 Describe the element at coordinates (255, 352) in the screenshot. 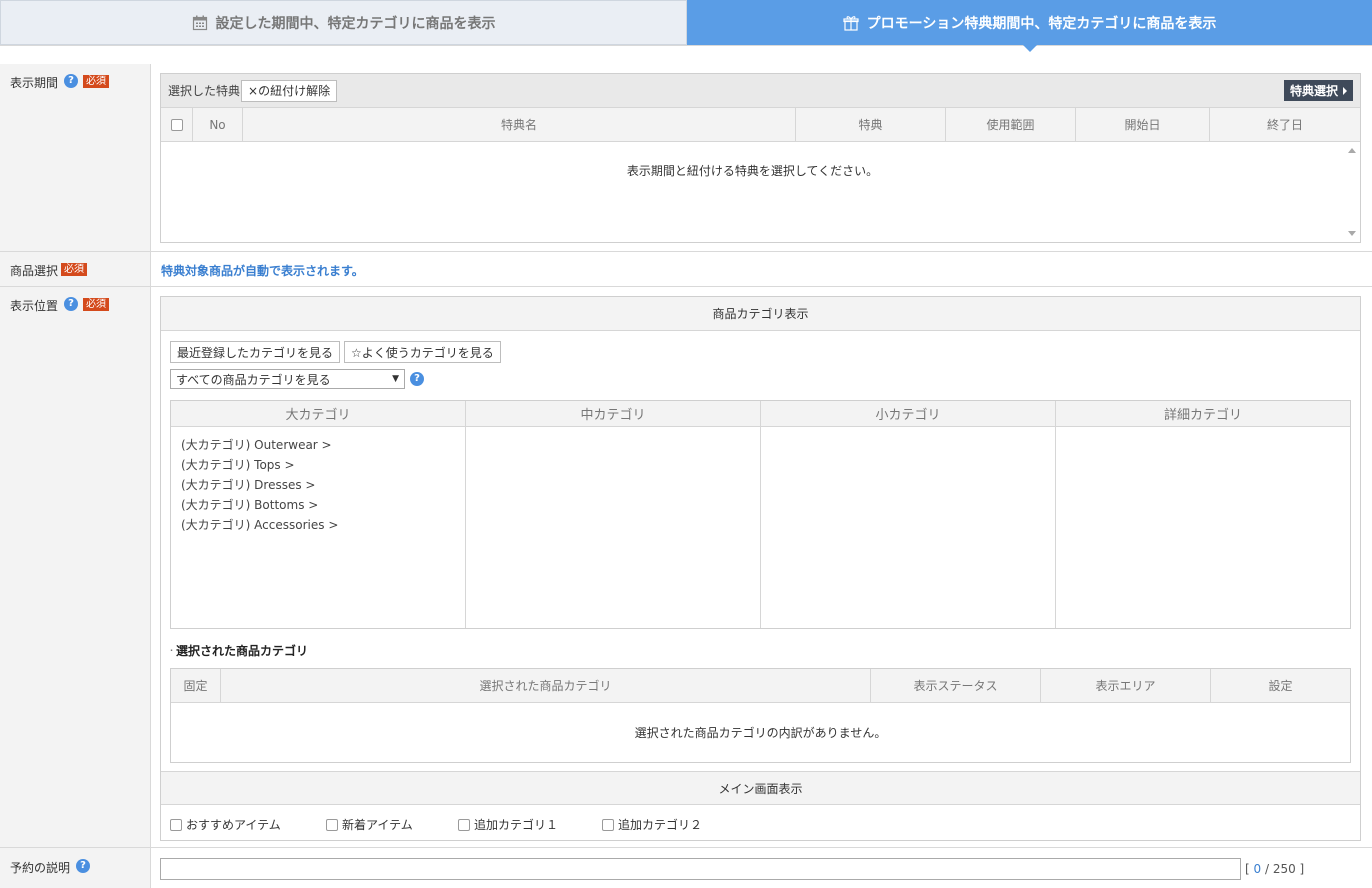

I see `recent-categories-button: 最近登録したカテゴリを見る` at that location.